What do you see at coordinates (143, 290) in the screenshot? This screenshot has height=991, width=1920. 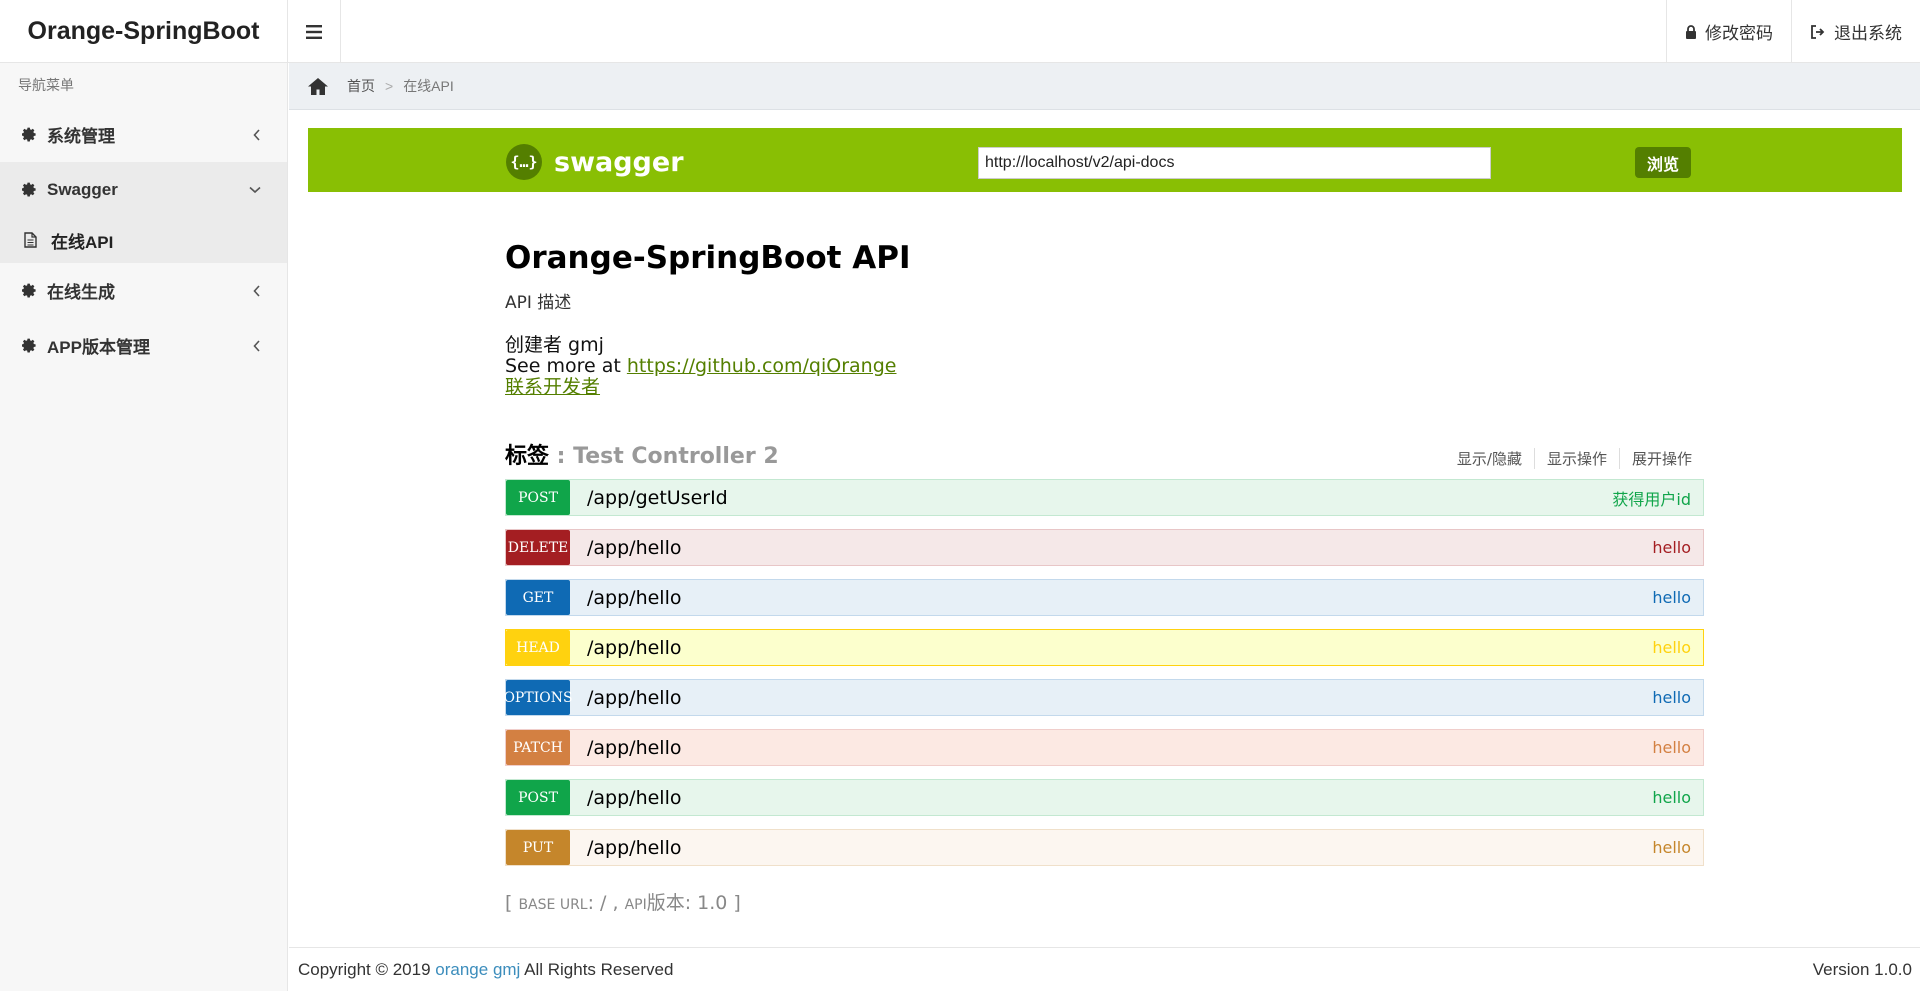 I see `sidebar-item-online-generate: 在线生成` at bounding box center [143, 290].